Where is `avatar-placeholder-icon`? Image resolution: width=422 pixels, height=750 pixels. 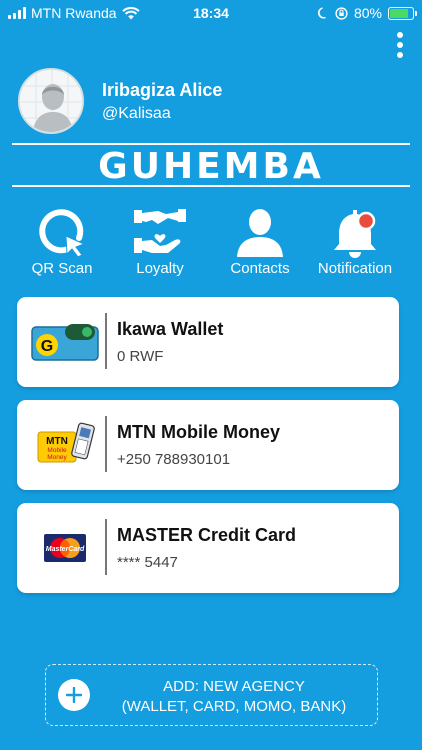
avatar-placeholder-icon is located at coordinates (51, 101).